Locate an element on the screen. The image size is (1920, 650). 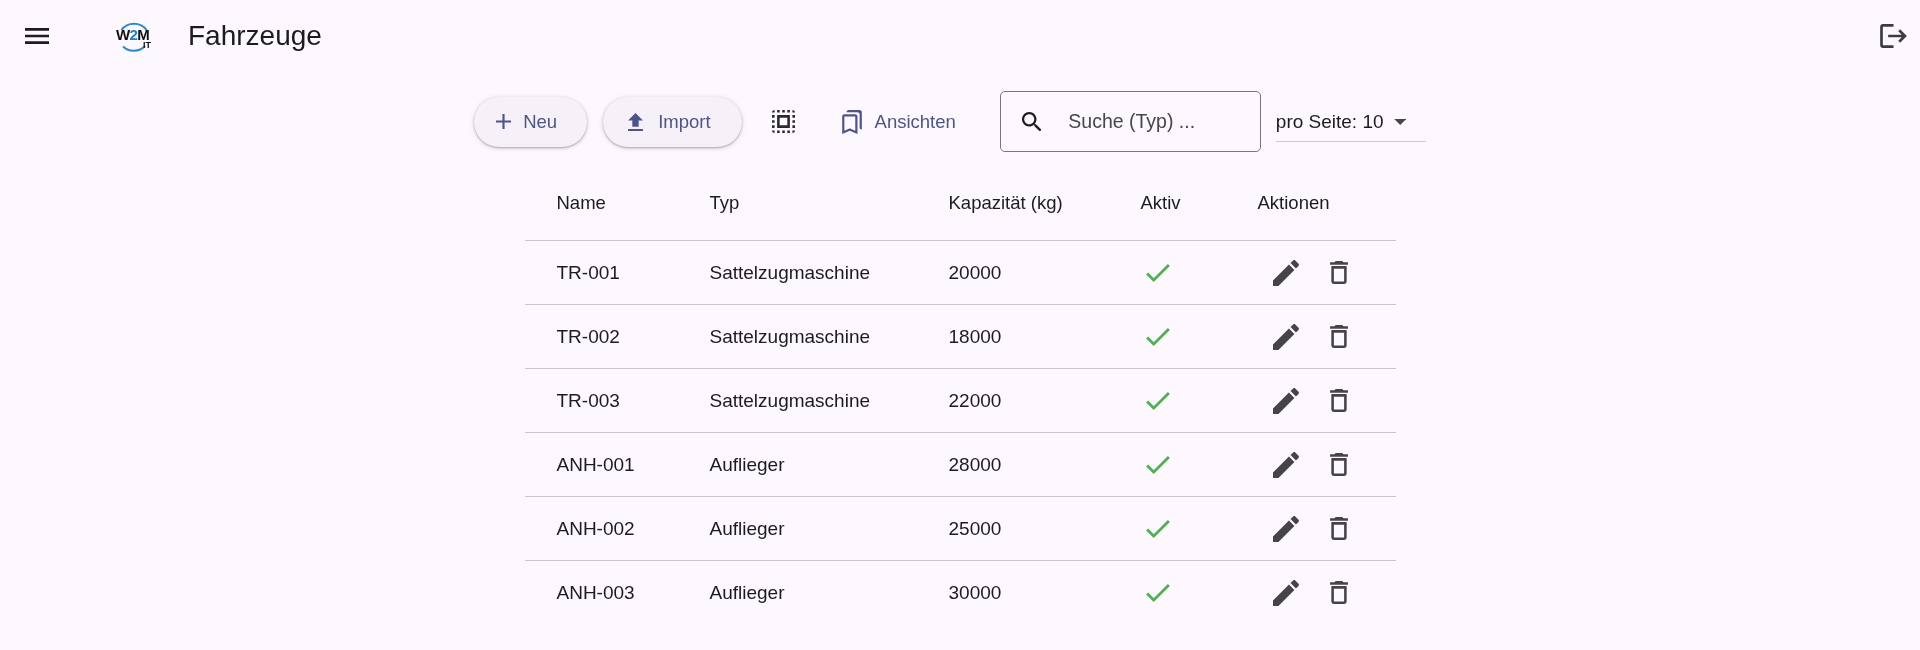
table-cell-text: TR-002 is located at coordinates (588, 336).